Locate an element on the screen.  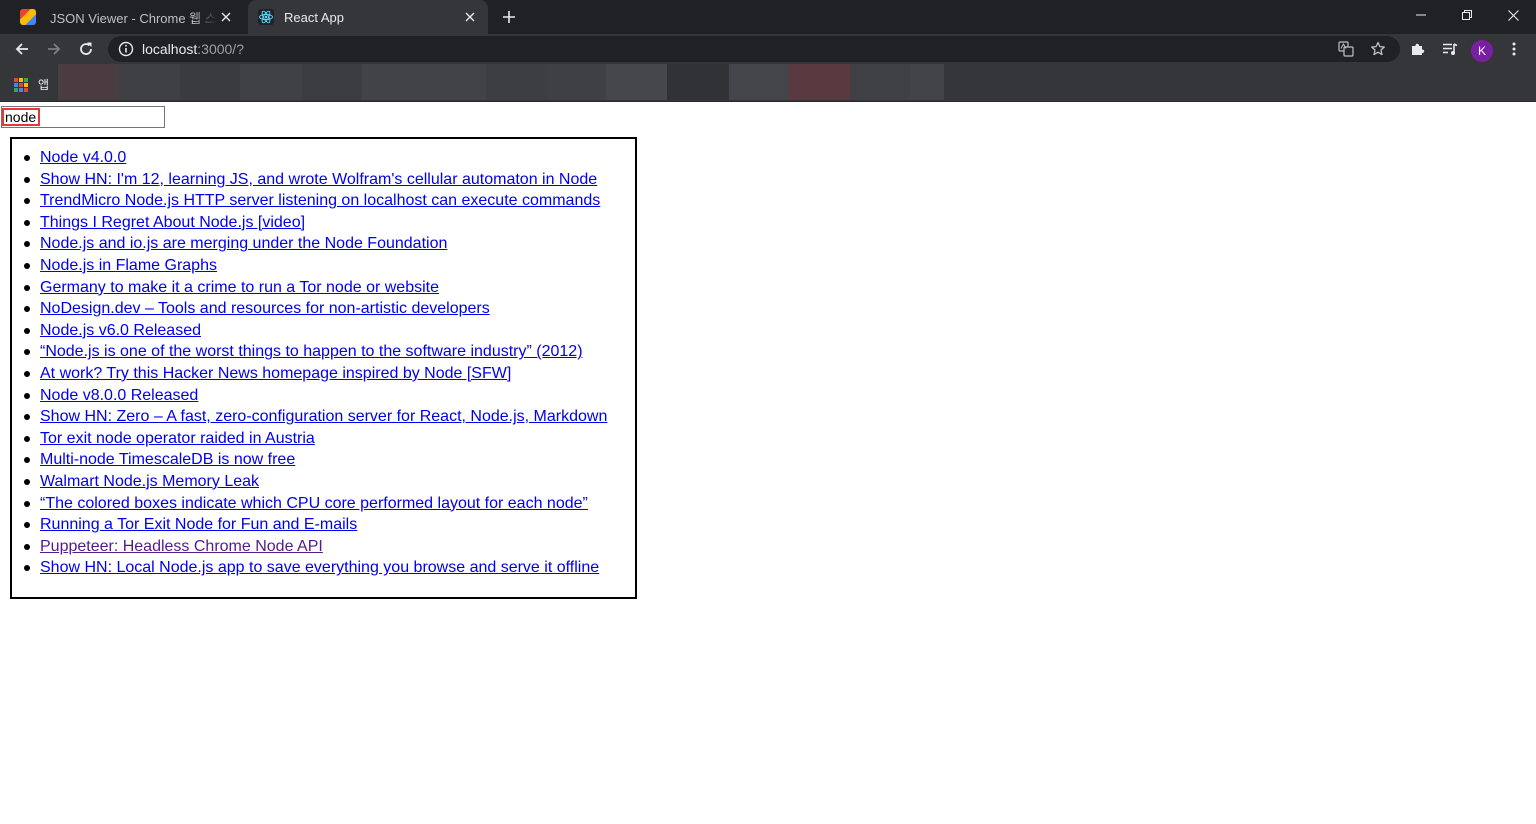
apps-shortcut: 앱 is located at coordinates (31, 84).